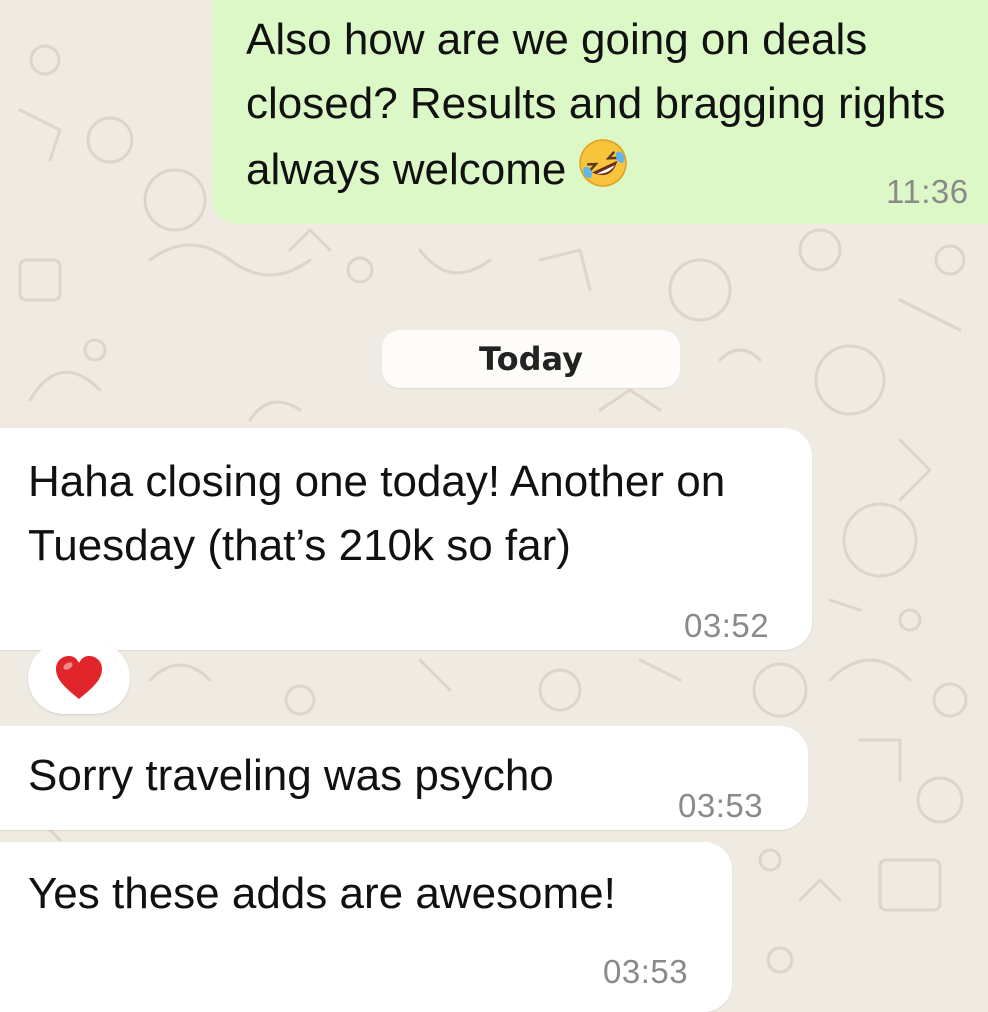  I want to click on incoming-message: Sorry traveling was psycho 03:53, so click(404, 778).